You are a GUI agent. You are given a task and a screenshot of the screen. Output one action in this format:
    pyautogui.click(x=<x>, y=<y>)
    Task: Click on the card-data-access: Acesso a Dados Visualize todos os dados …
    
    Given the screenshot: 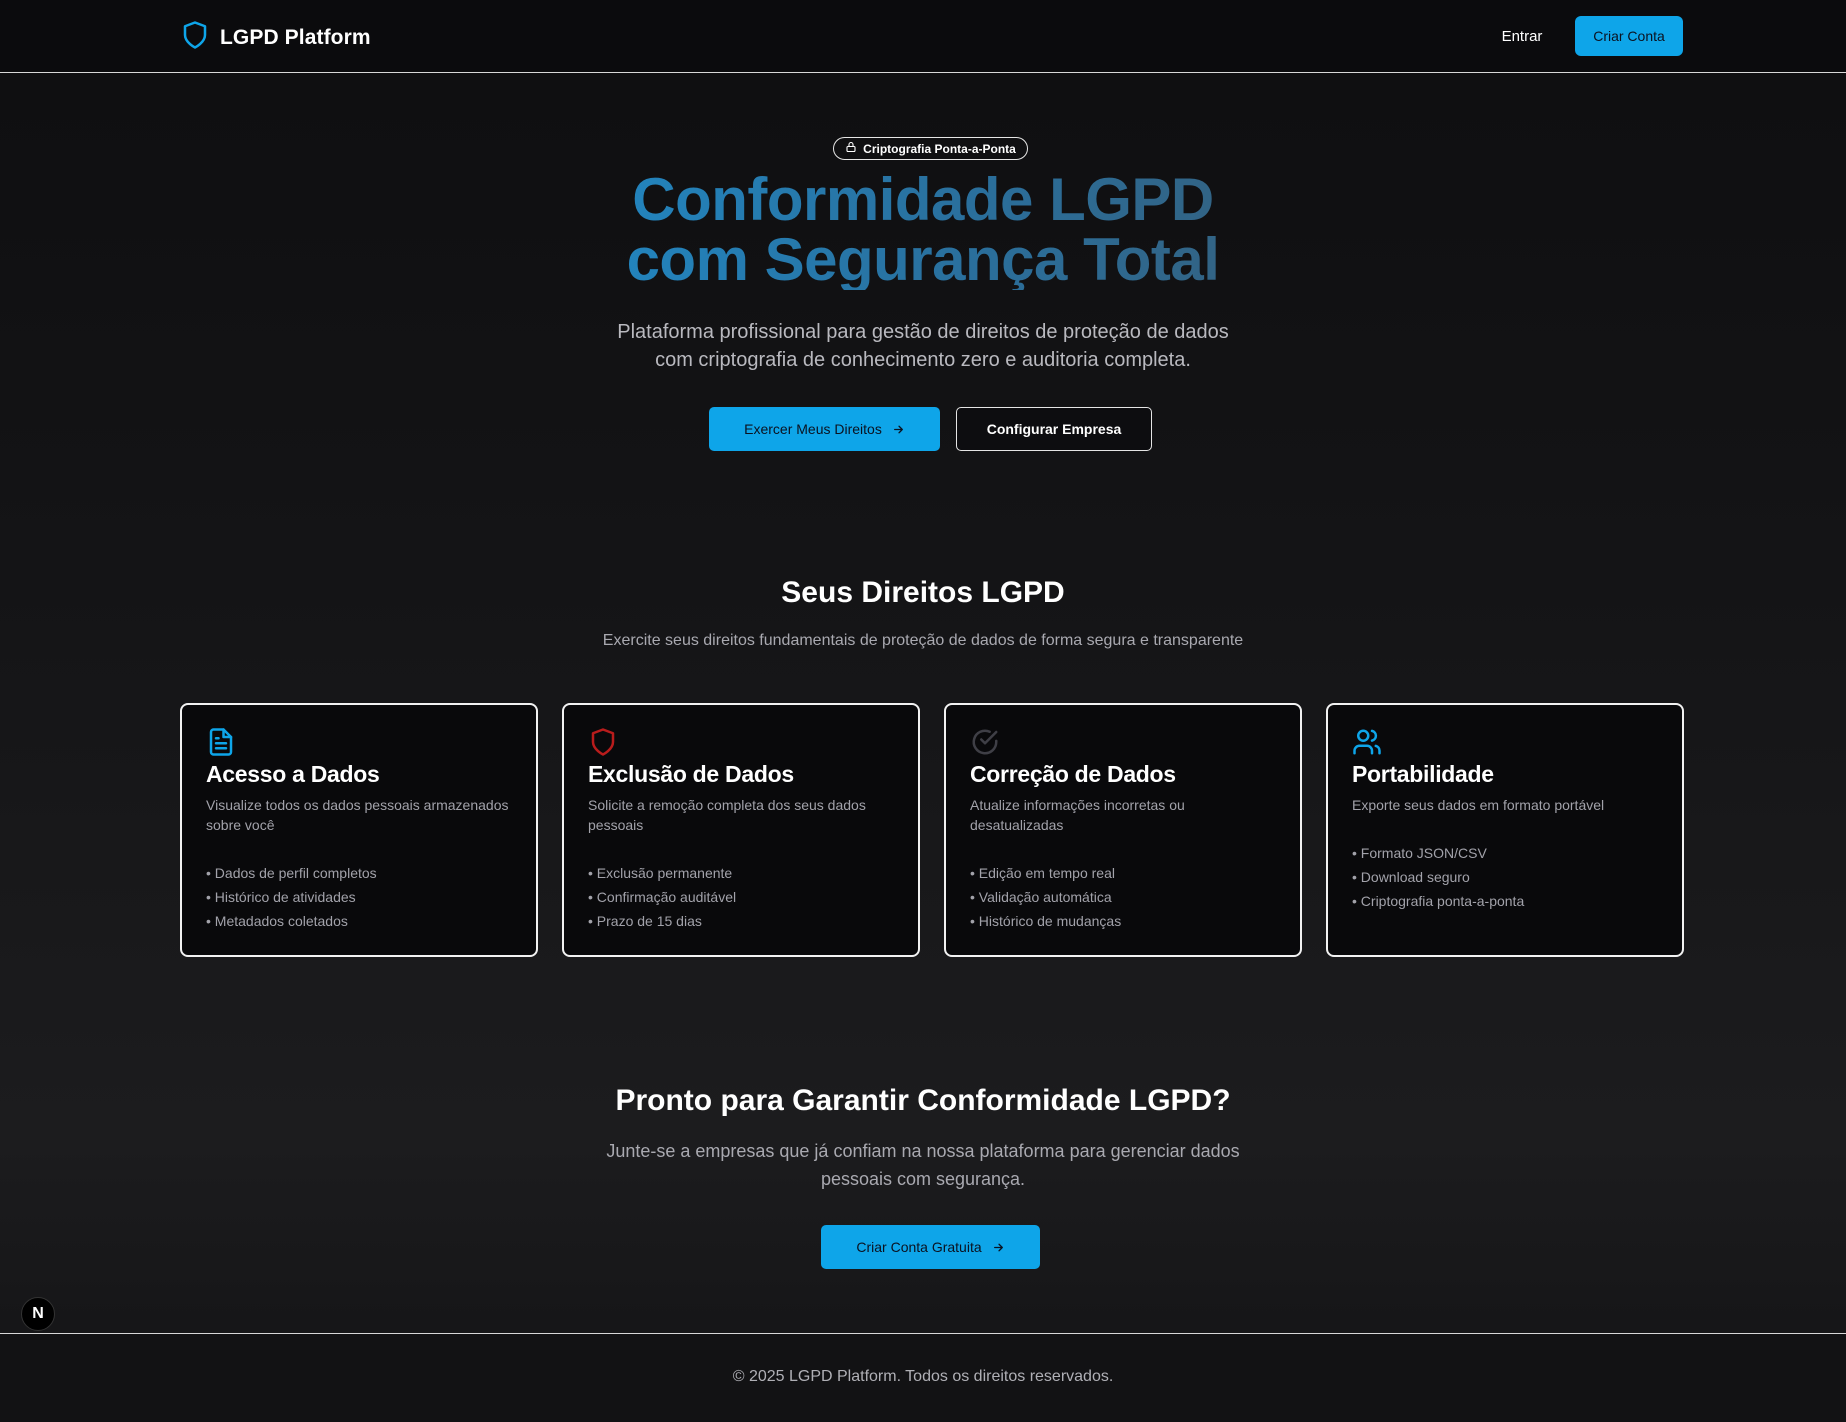 What is the action you would take?
    pyautogui.click(x=359, y=830)
    